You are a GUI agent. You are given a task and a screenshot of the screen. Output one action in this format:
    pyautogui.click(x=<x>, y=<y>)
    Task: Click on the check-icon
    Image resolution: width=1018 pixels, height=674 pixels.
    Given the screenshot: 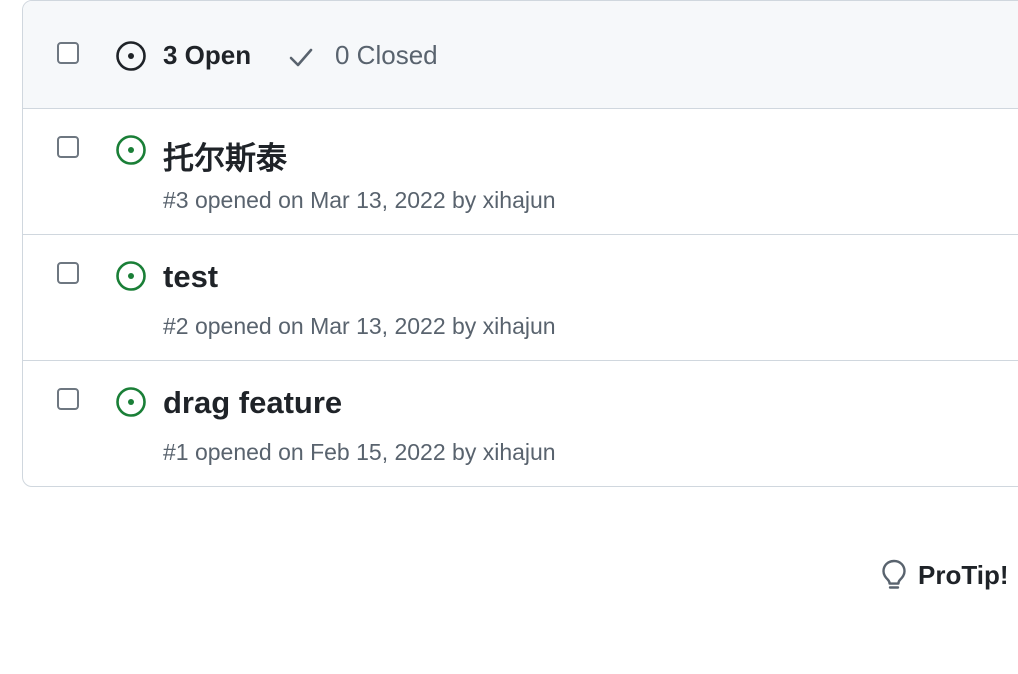 What is the action you would take?
    pyautogui.click(x=301, y=57)
    